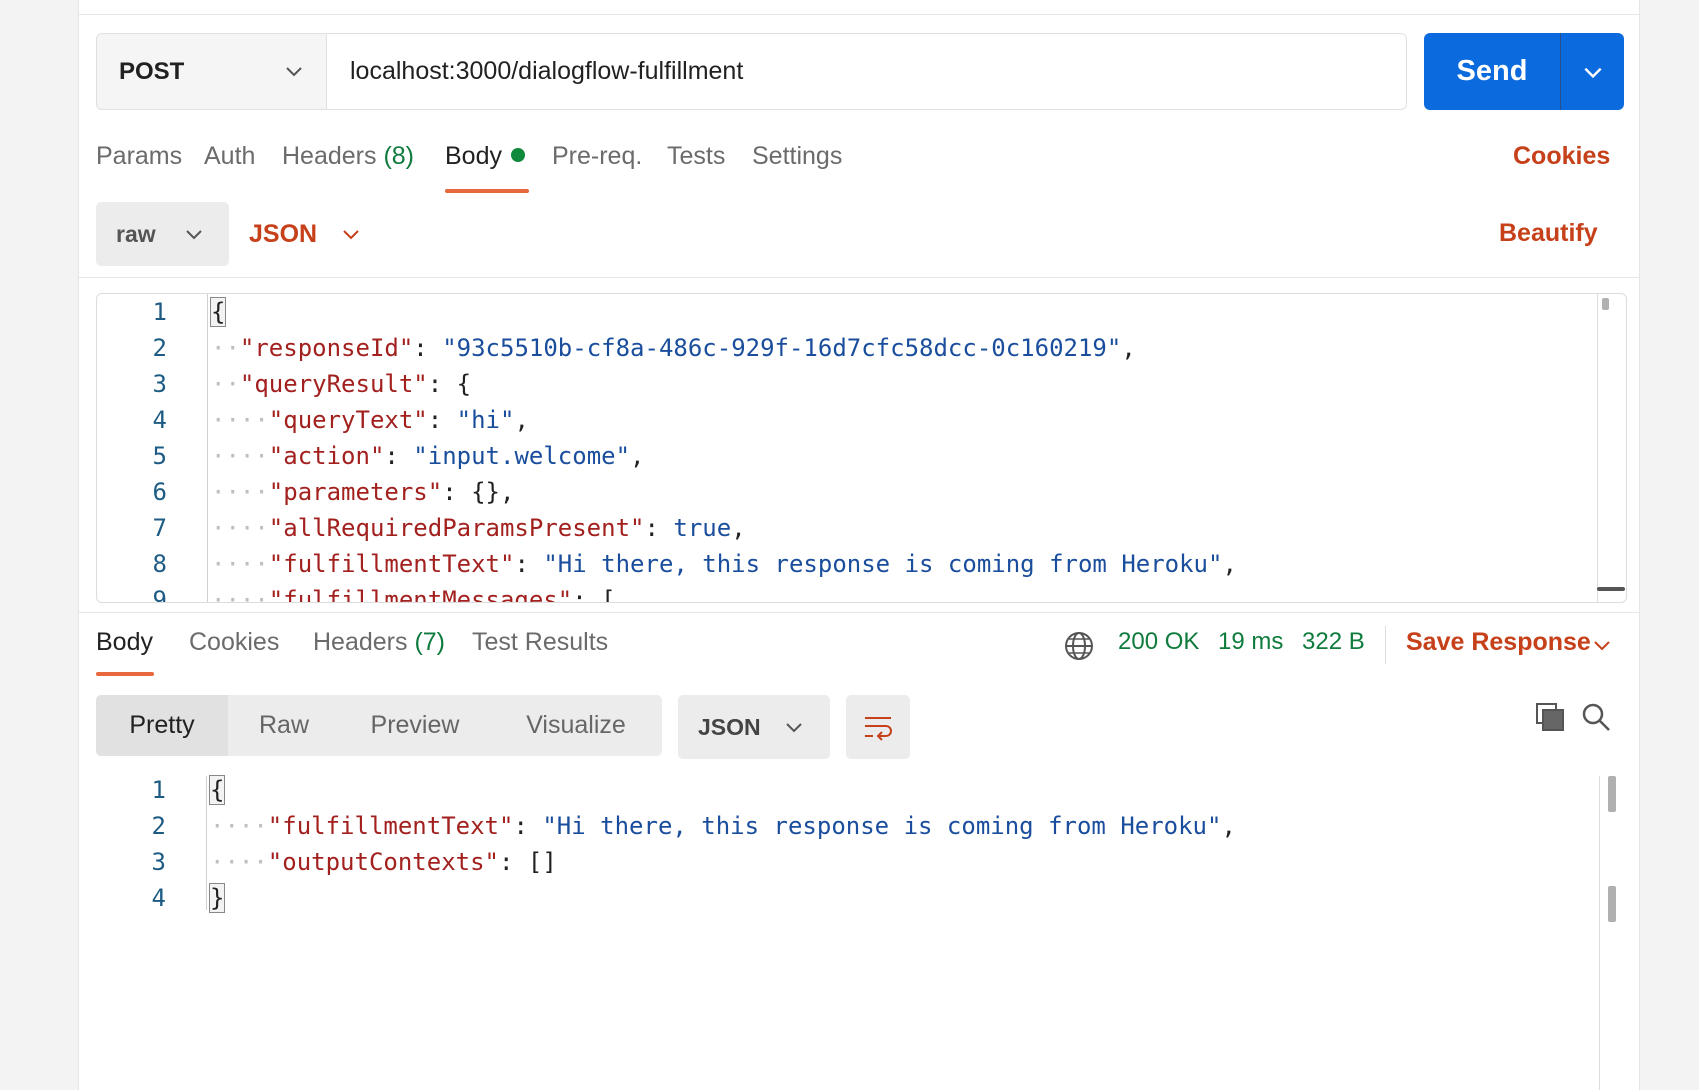  I want to click on response-code-line: {, so click(217, 790).